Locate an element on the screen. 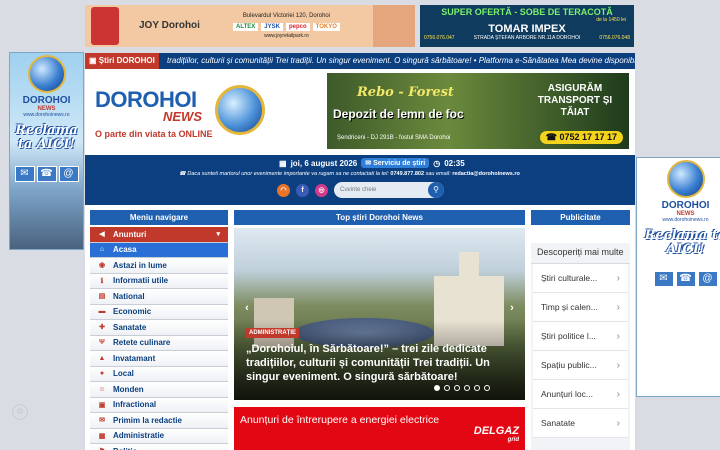 The width and height of the screenshot is (720, 450). menu-item-national: ▤ National is located at coordinates (159, 297).